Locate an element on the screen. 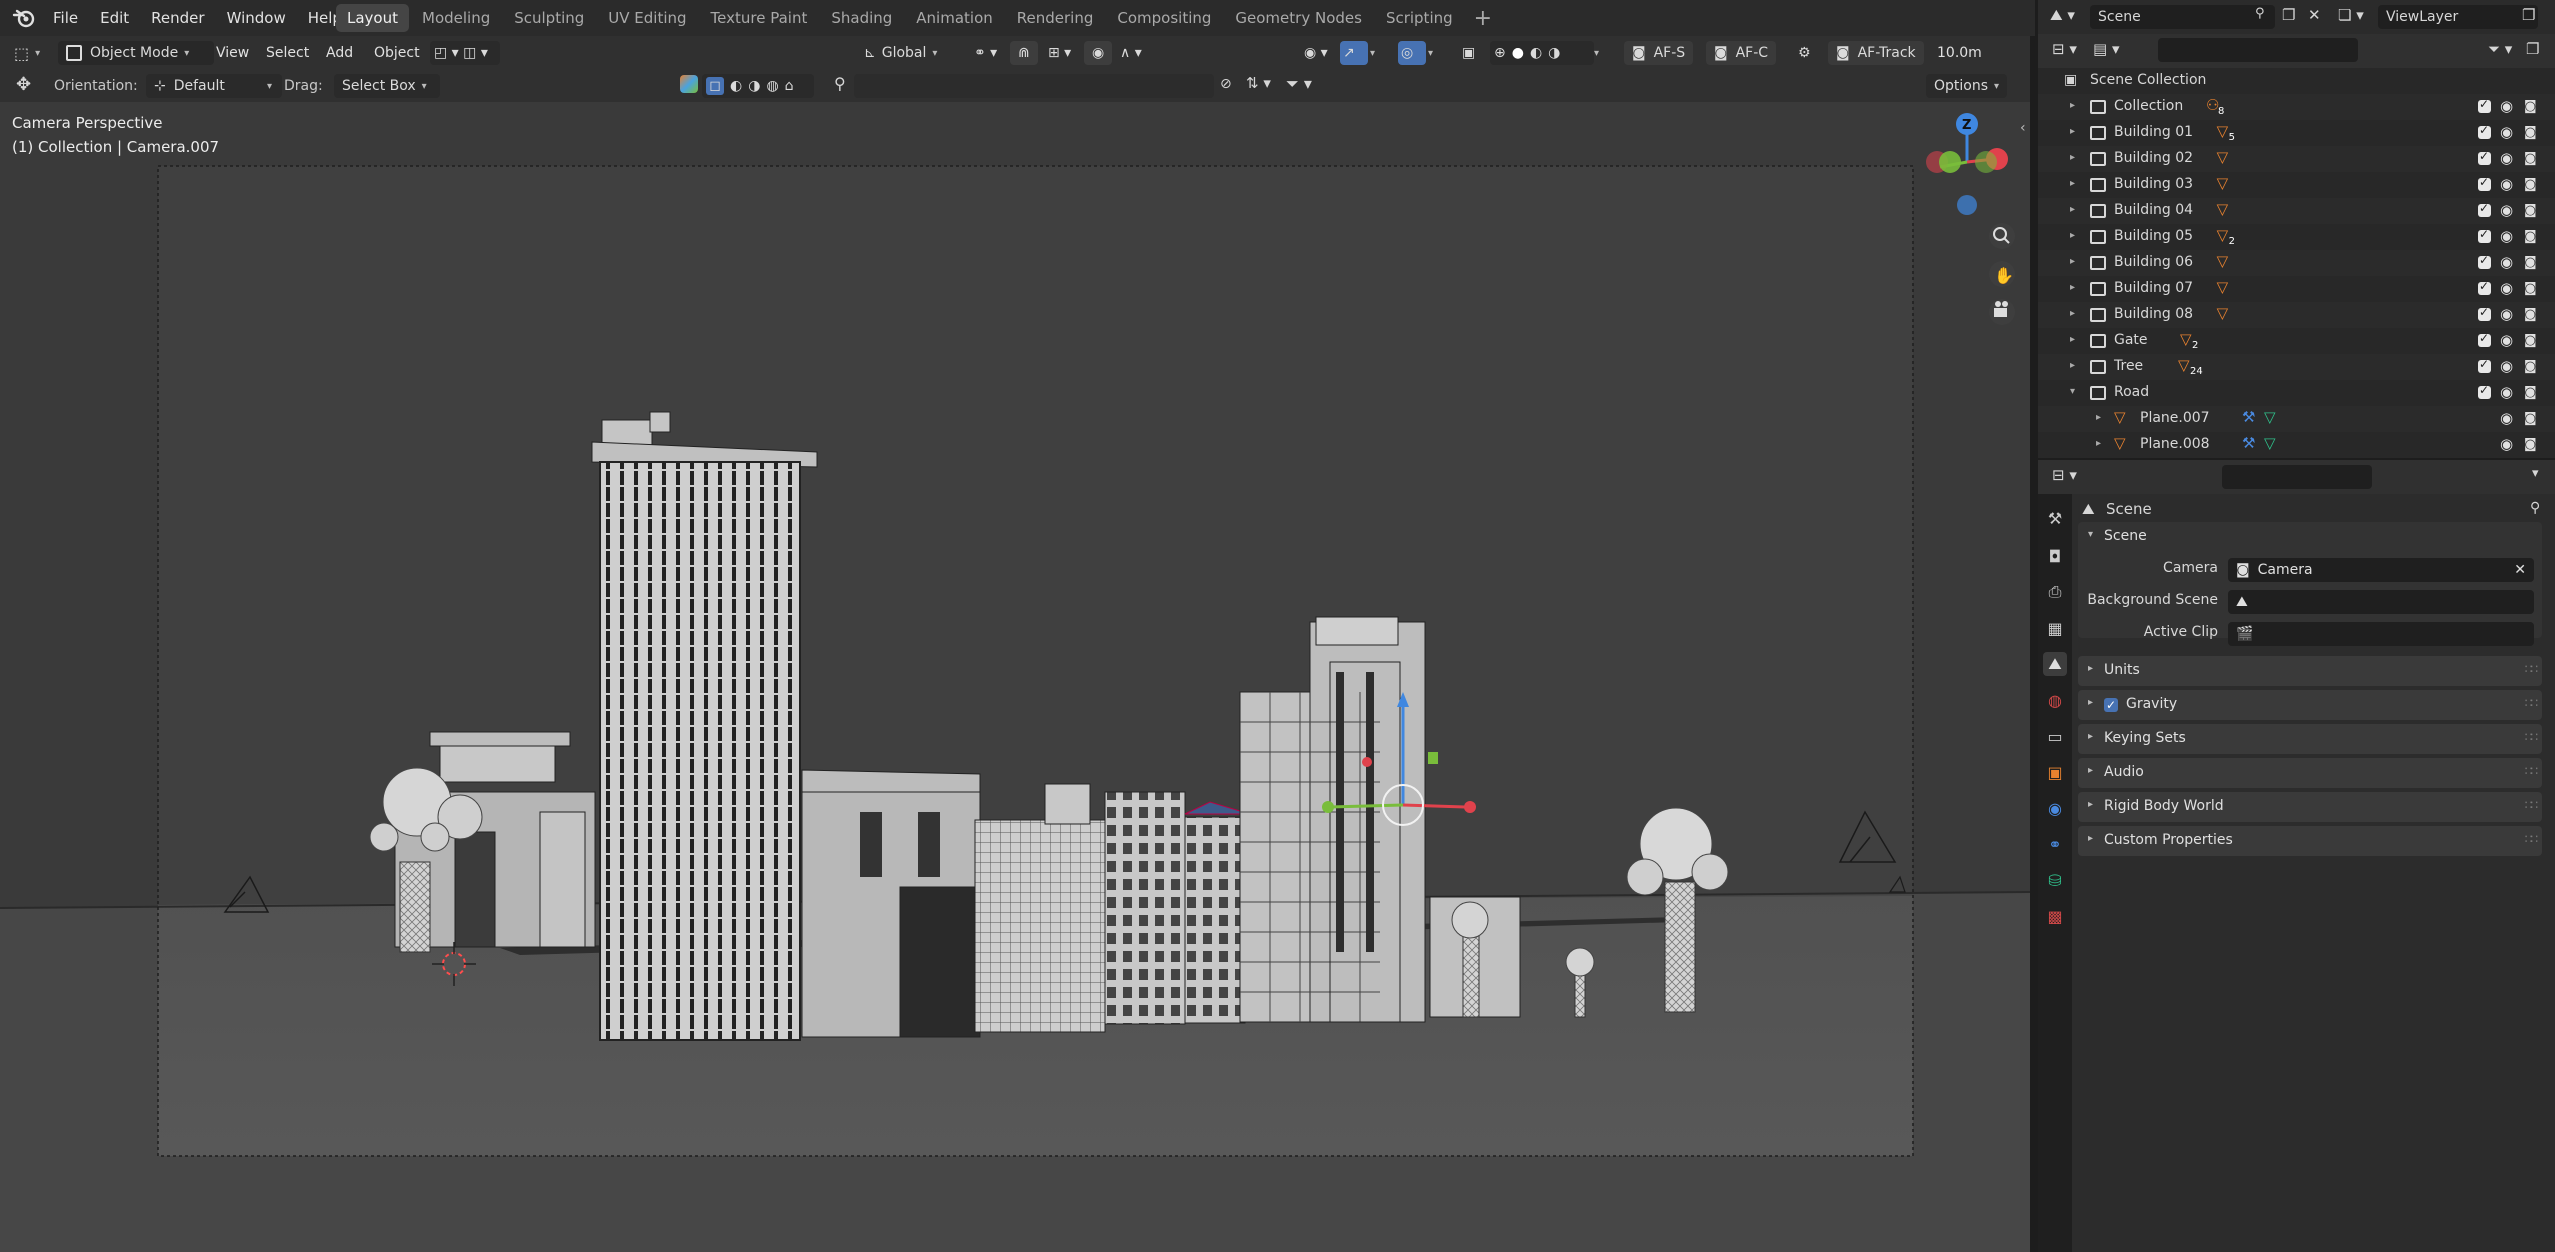 The height and width of the screenshot is (1252, 2555). camera-view-button is located at coordinates (2002, 312).